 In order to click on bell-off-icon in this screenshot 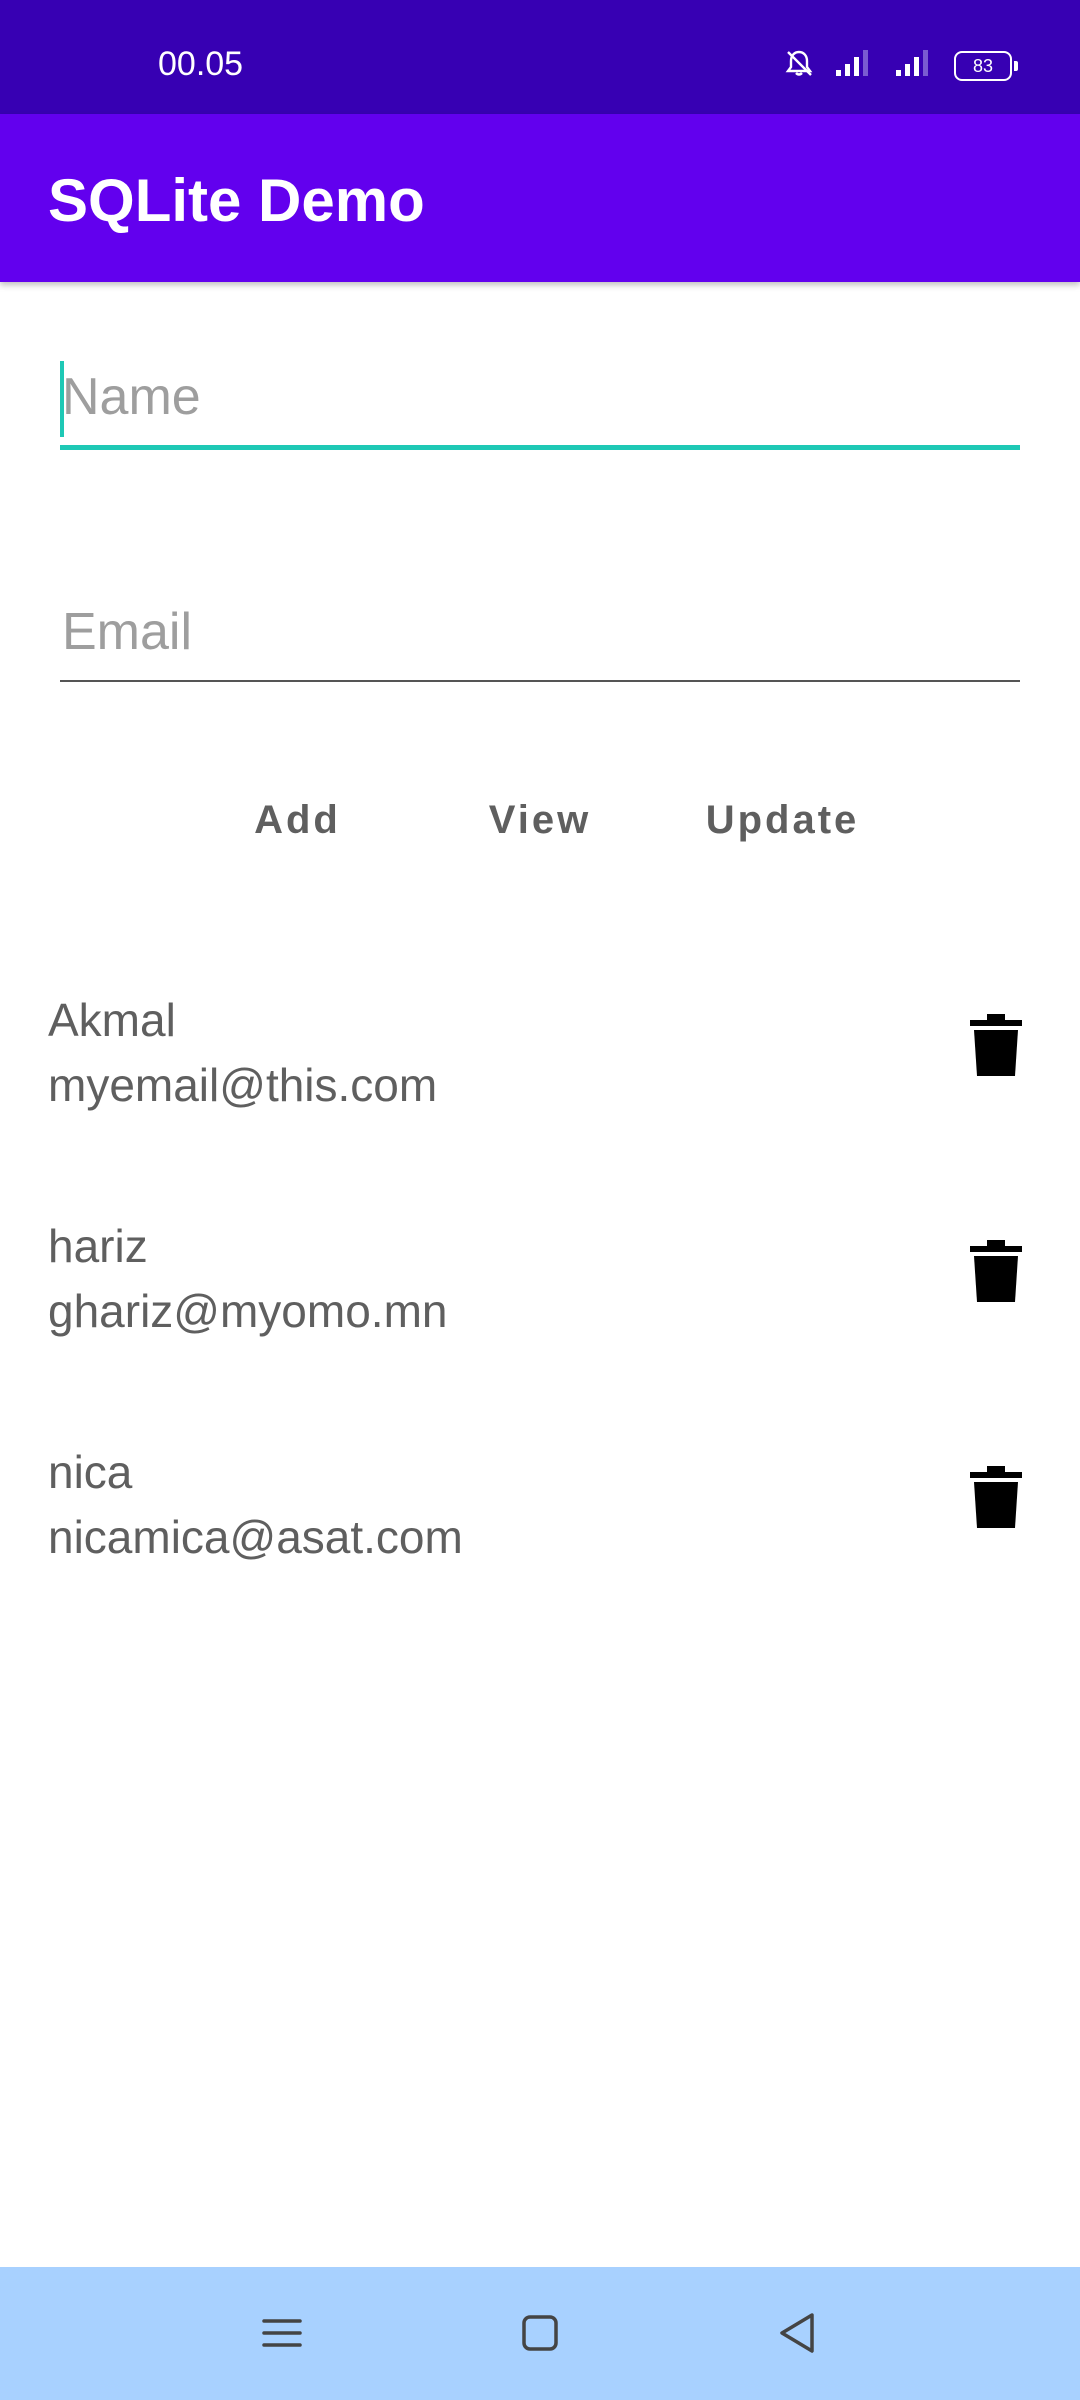, I will do `click(799, 65)`.